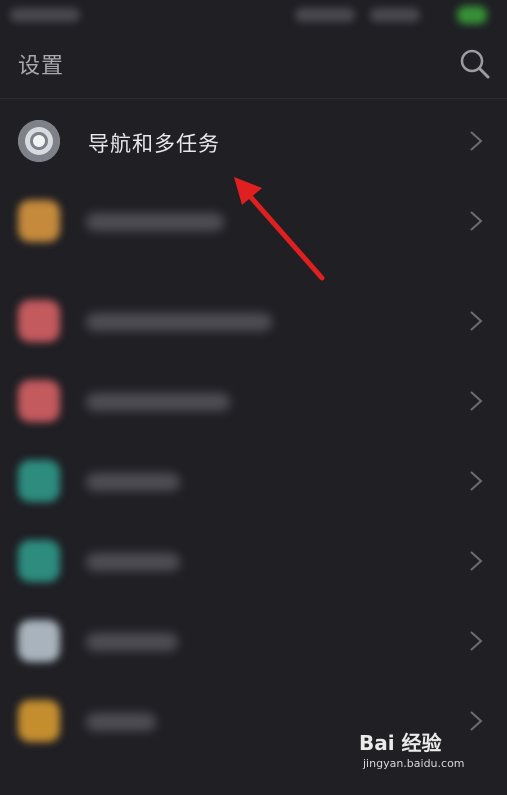 The height and width of the screenshot is (795, 507). Describe the element at coordinates (472, 15) in the screenshot. I see `battery-icon` at that location.